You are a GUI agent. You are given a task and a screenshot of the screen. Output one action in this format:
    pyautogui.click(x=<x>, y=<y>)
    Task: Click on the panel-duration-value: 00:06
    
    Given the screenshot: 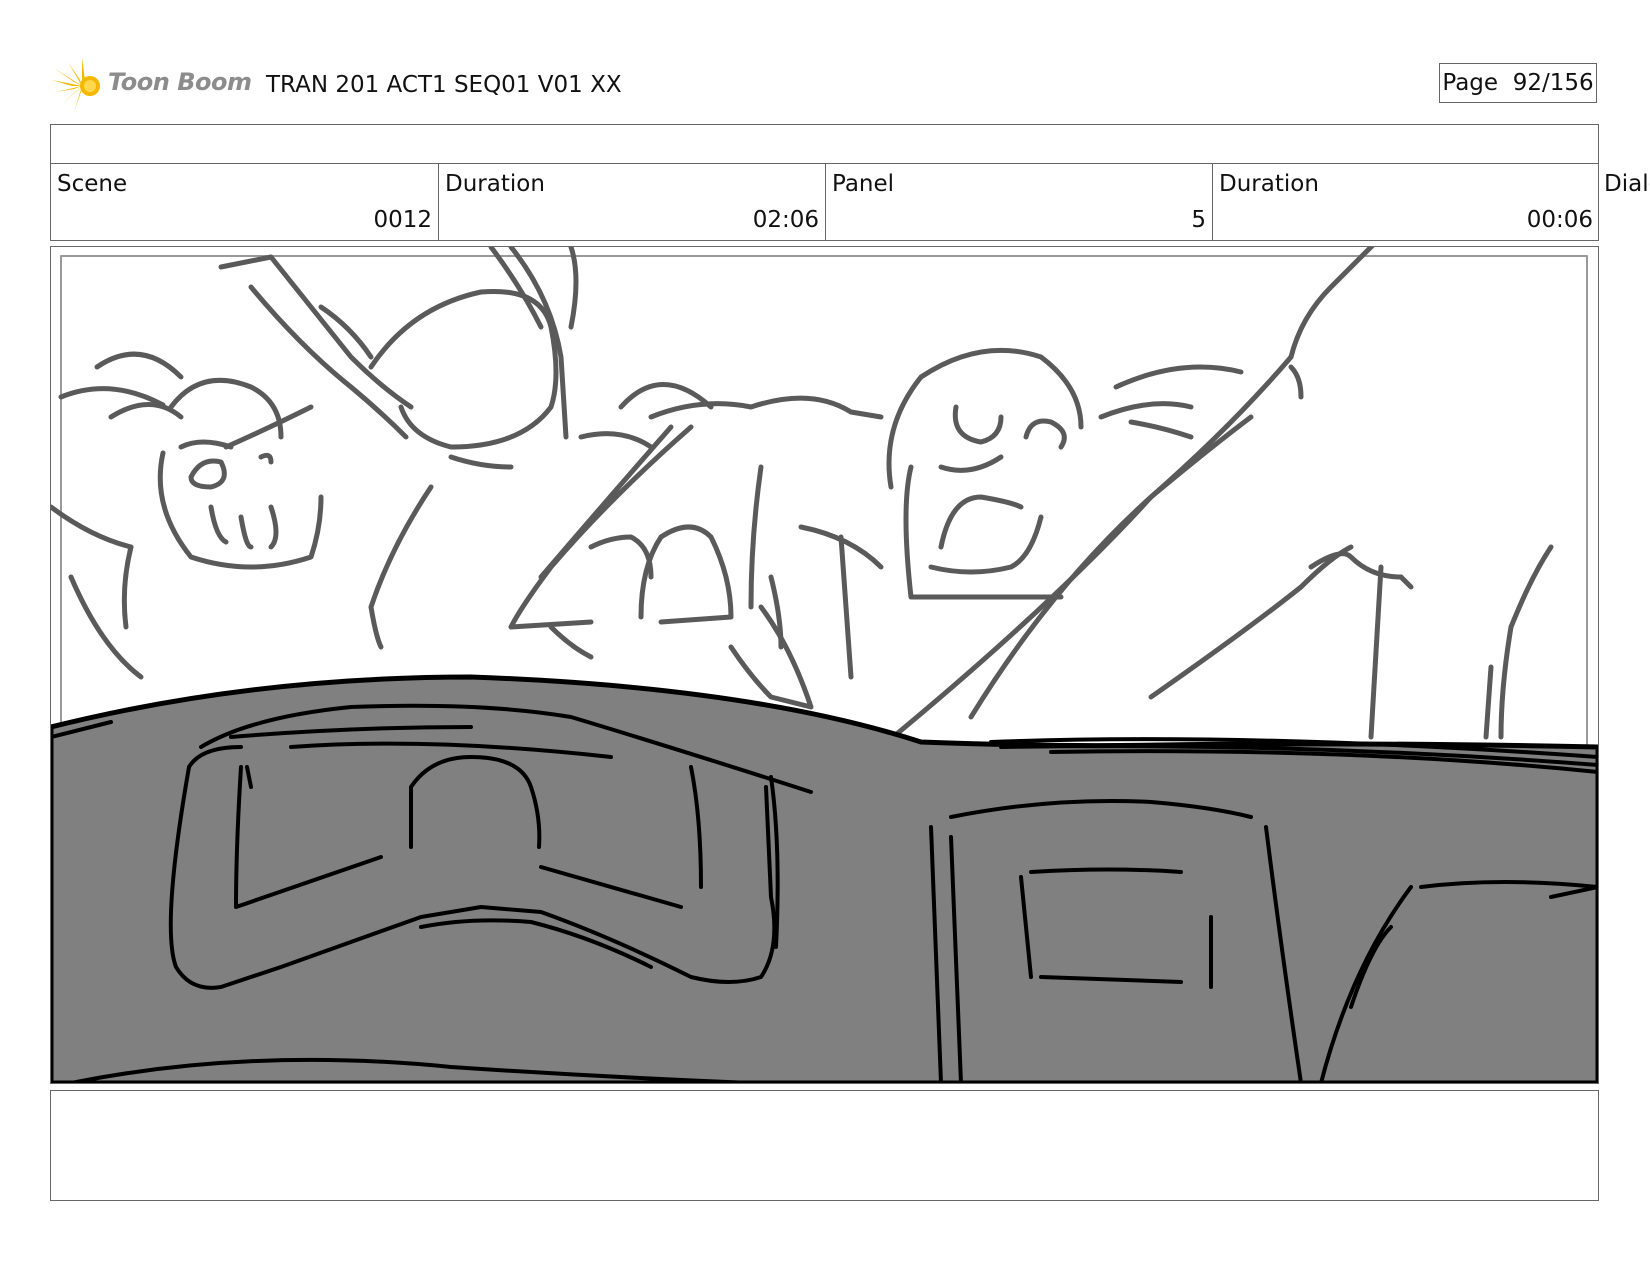 What is the action you would take?
    pyautogui.click(x=1559, y=220)
    